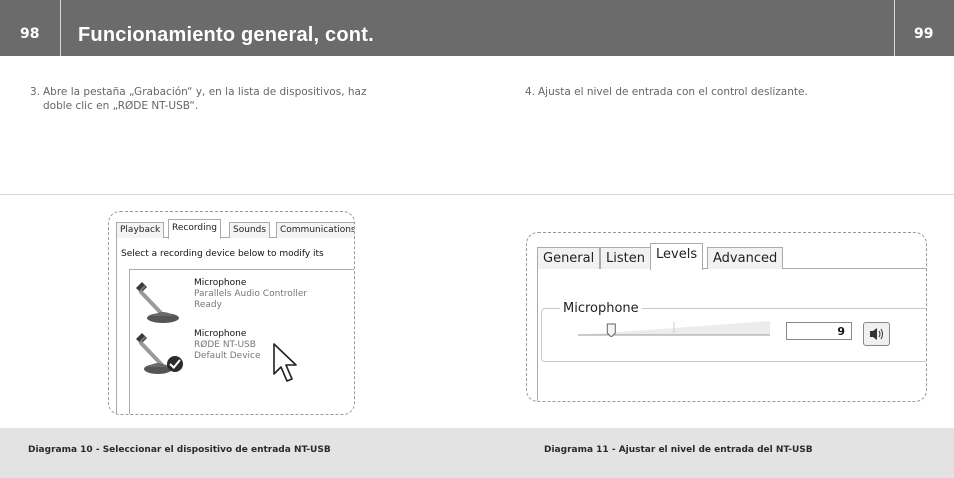 This screenshot has width=954, height=478. Describe the element at coordinates (121, 106) in the screenshot. I see `step-3-line-2: doble clic en „RØDE NT-USB“.` at that location.